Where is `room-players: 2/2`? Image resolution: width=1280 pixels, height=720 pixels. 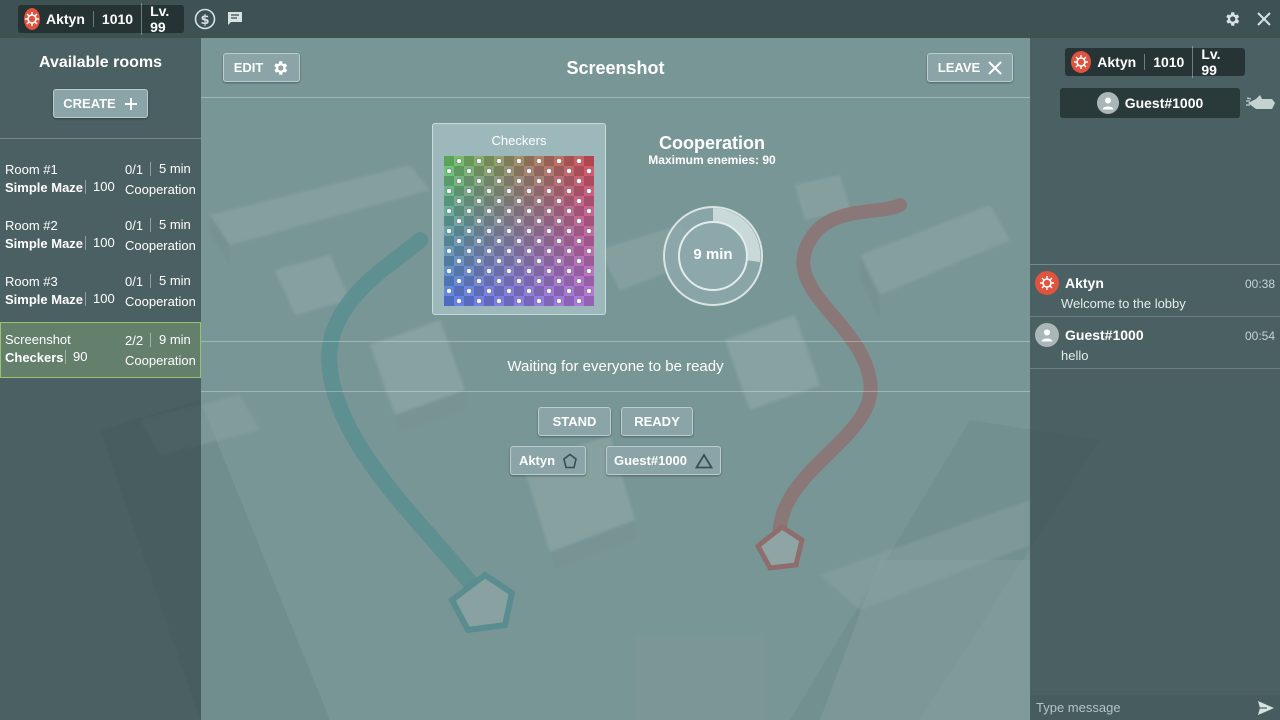 room-players: 2/2 is located at coordinates (134, 340).